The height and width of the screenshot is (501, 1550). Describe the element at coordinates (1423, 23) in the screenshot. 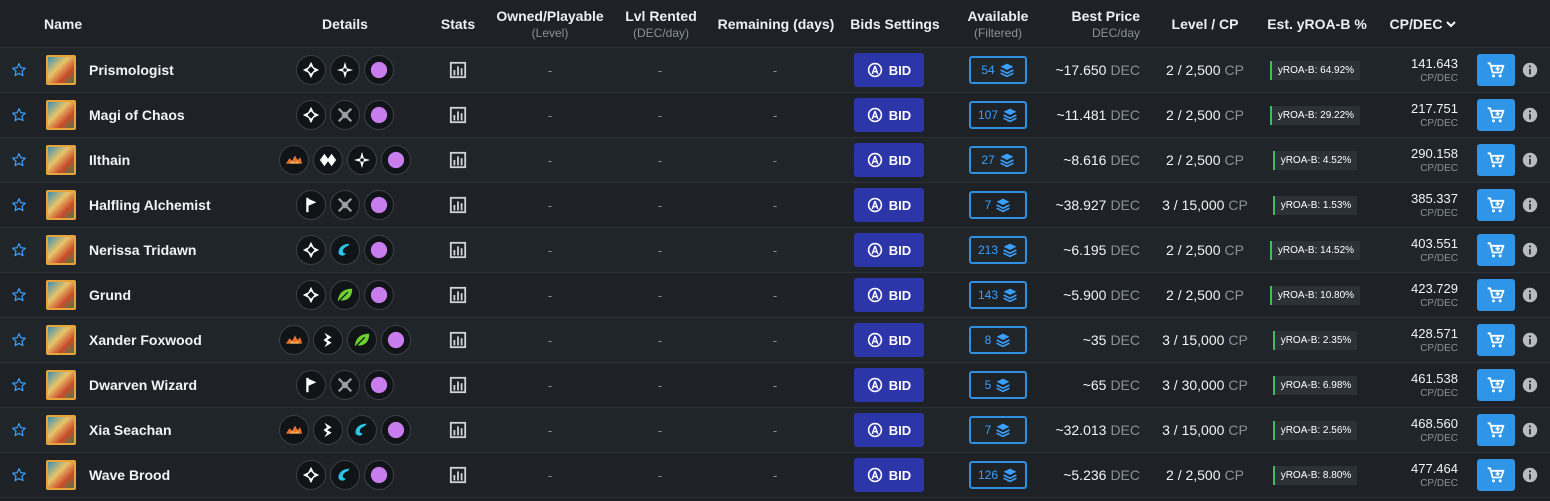

I see `column-header-cpdec: CP/DEC` at that location.